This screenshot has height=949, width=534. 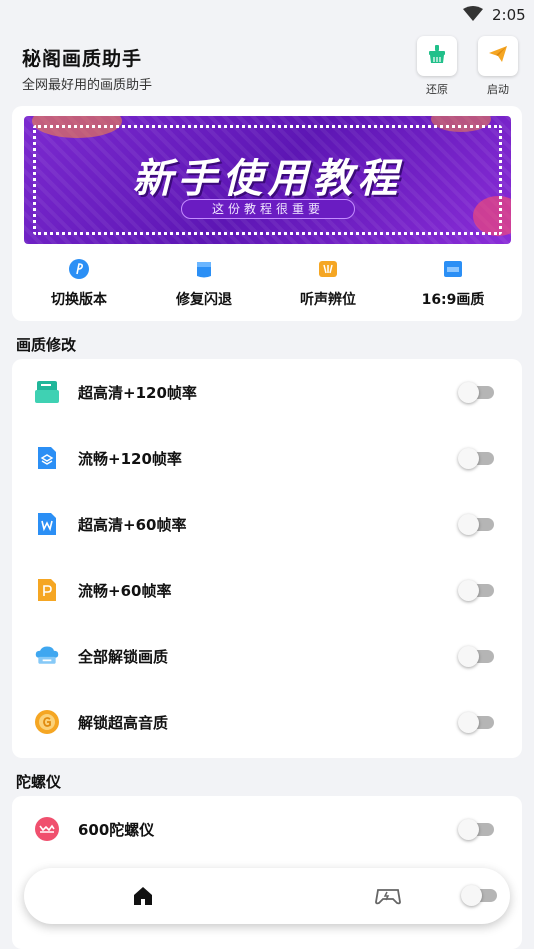 I want to click on broom-icon, so click(x=437, y=56).